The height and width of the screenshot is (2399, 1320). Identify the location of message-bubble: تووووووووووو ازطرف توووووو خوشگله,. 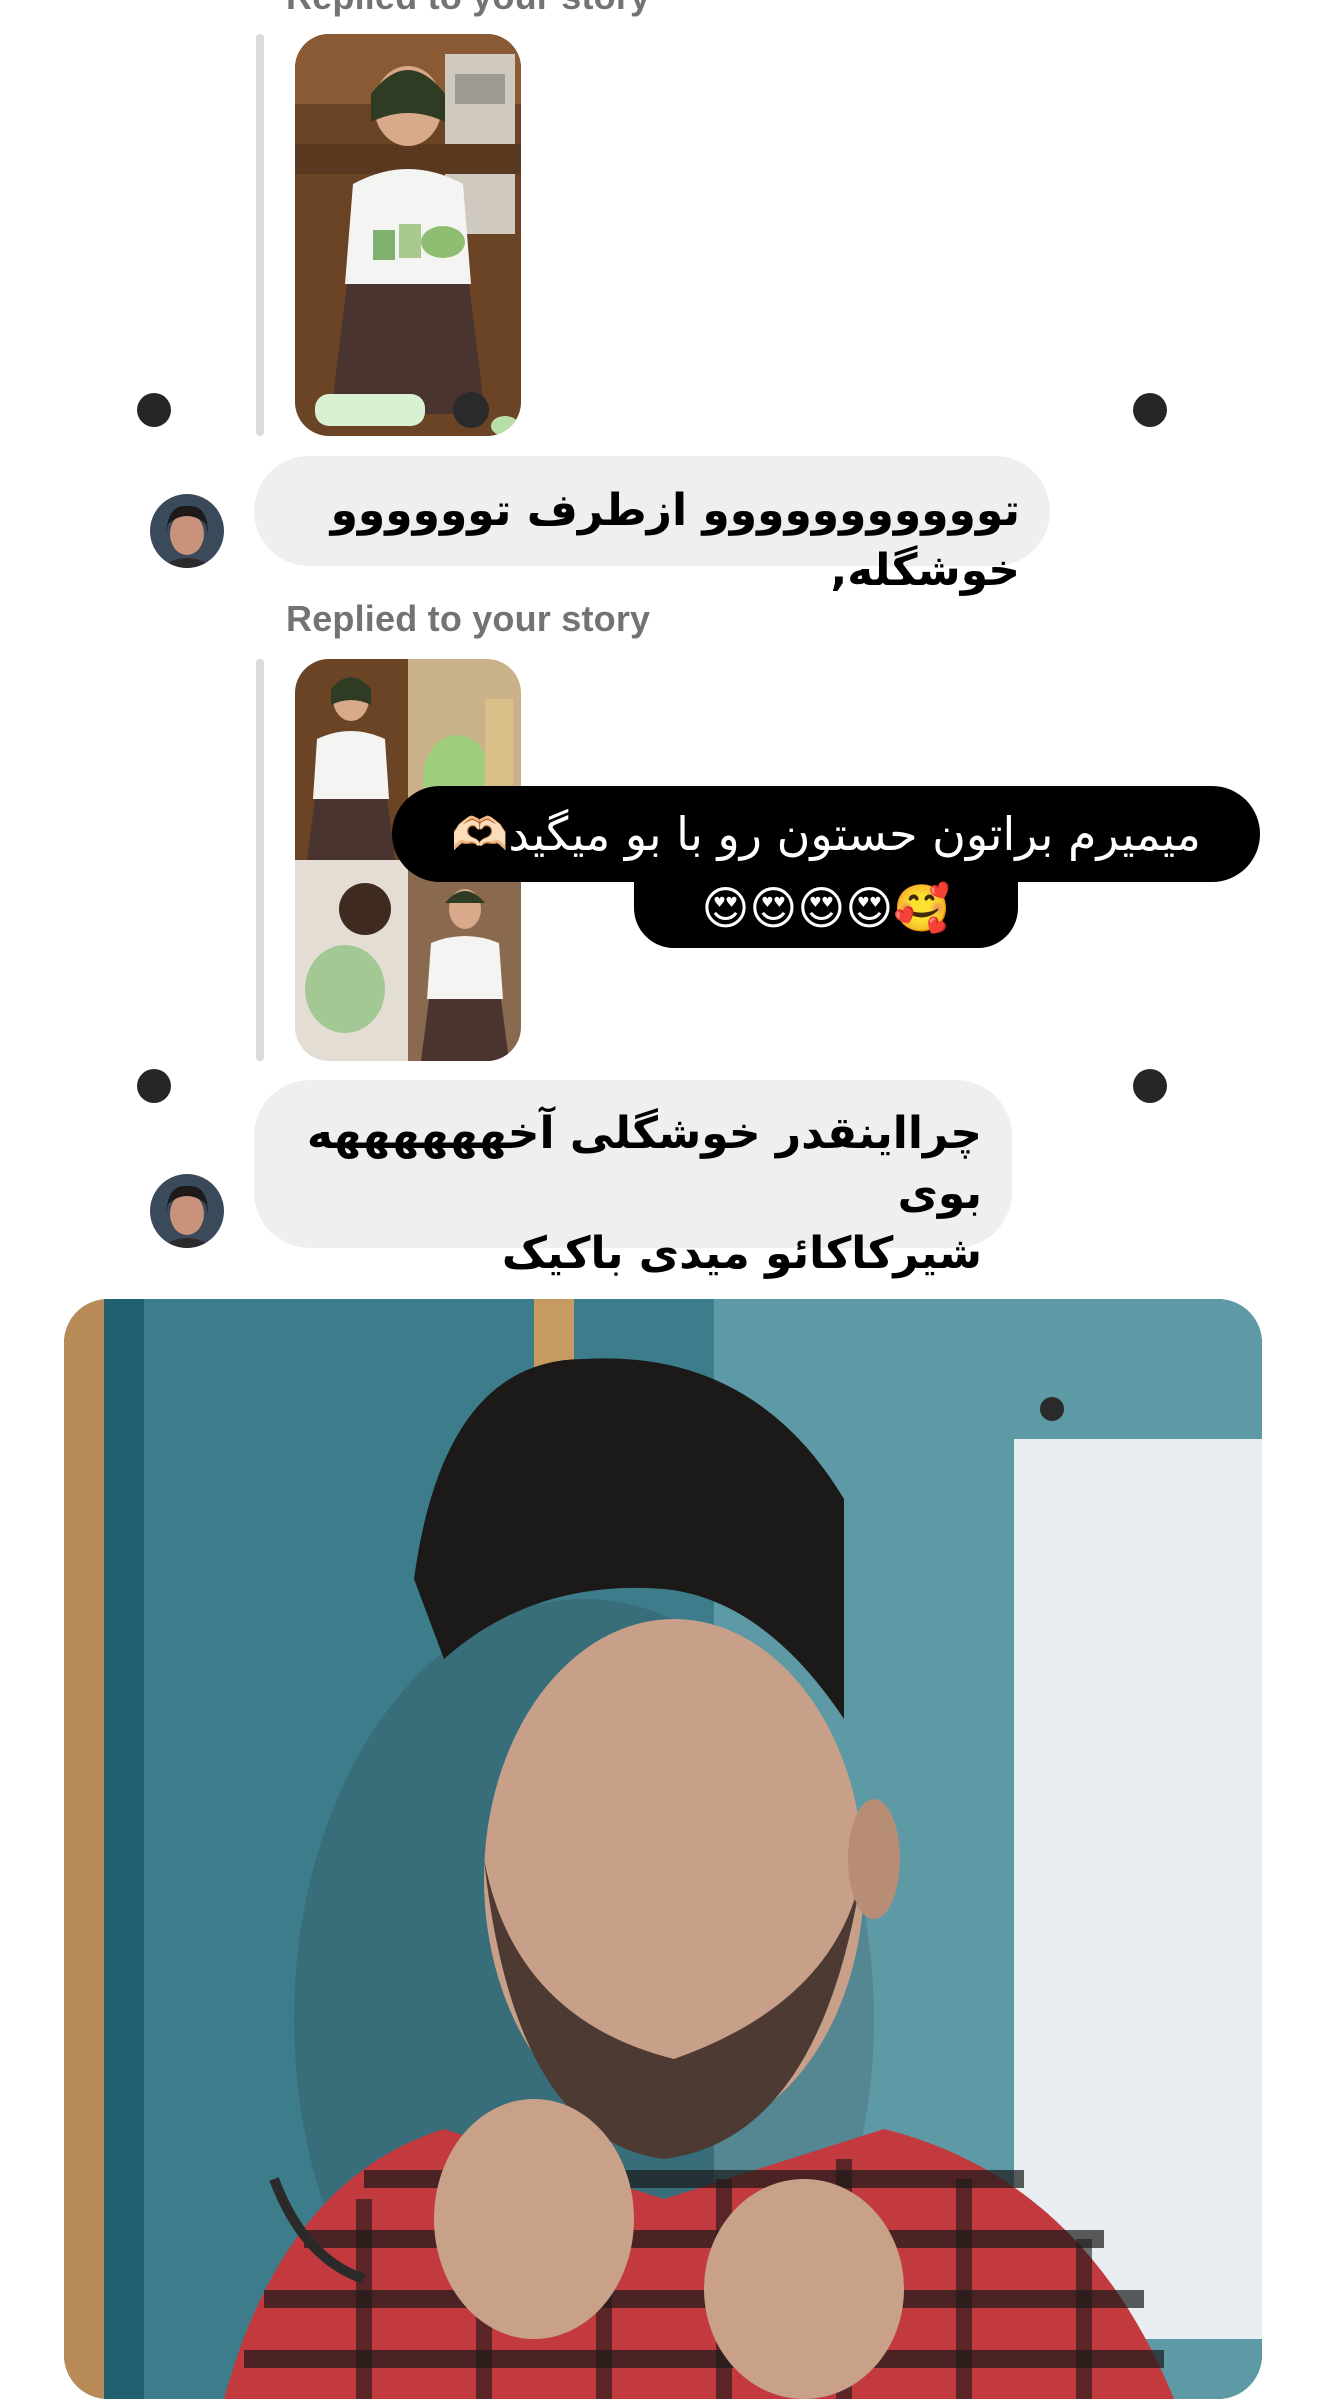
(652, 526).